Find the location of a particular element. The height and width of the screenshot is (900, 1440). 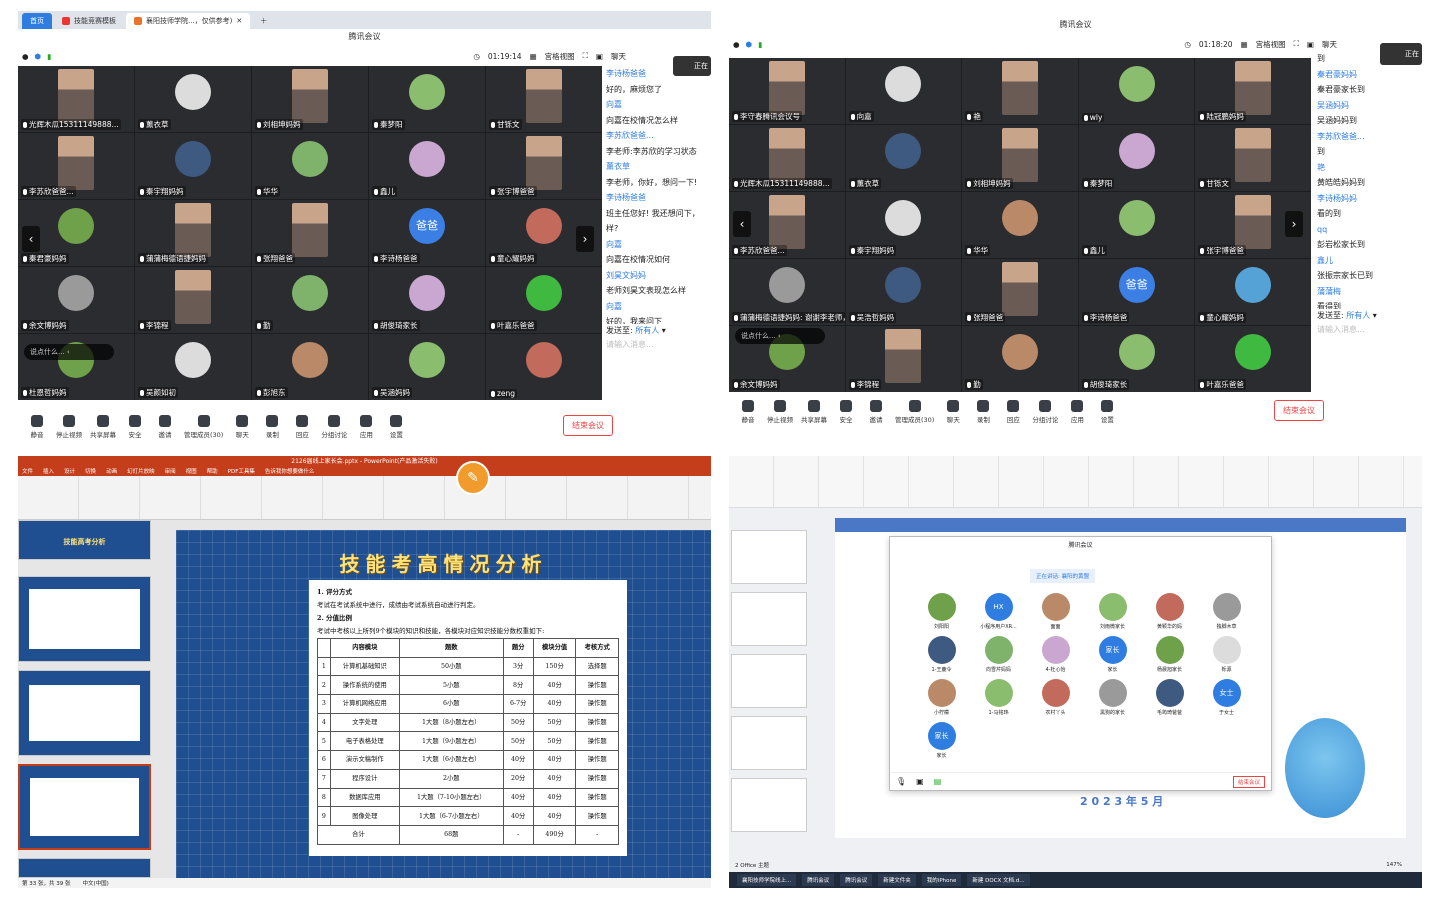

ribbon-tab: 帮助 is located at coordinates (212, 471).